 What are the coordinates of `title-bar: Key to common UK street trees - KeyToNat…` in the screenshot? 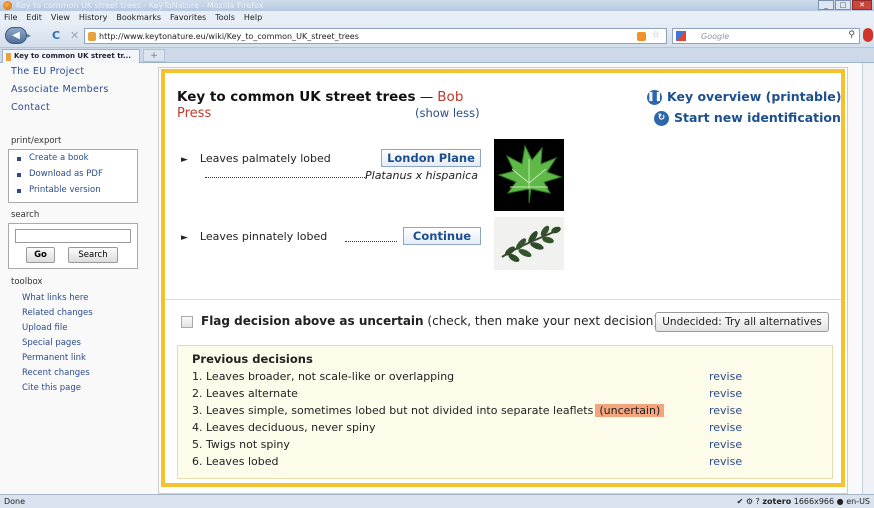 It's located at (437, 5).